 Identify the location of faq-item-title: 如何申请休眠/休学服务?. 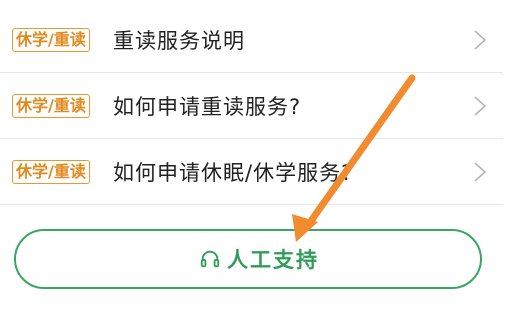
(233, 173).